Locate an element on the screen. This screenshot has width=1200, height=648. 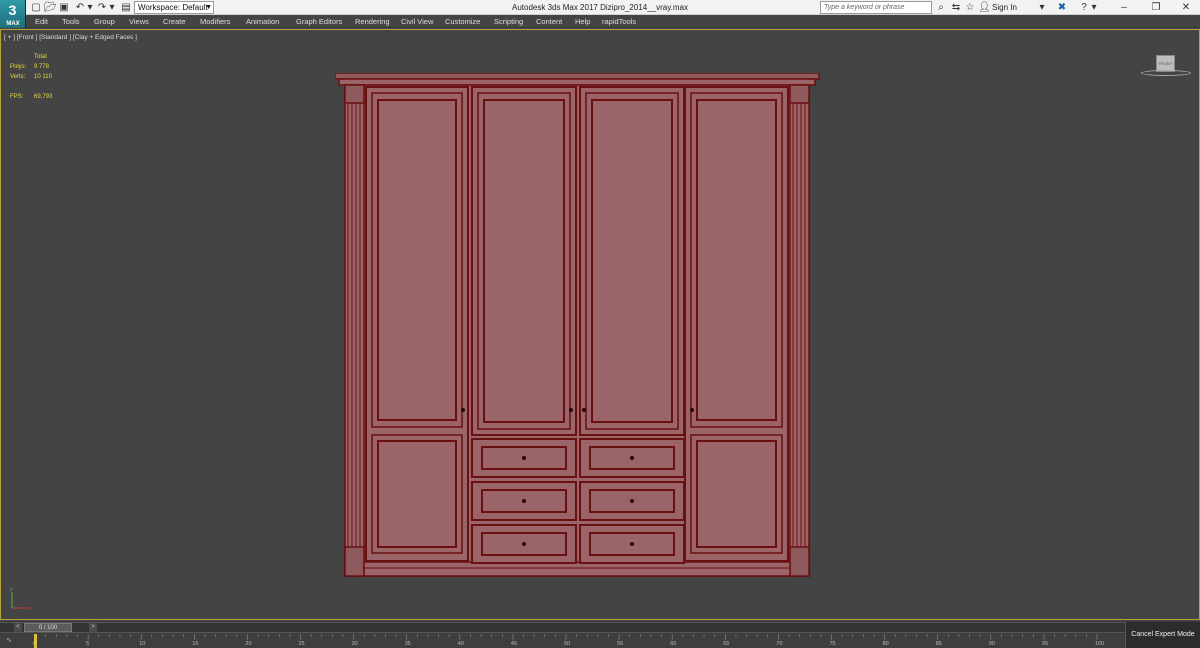
menu-views: Views is located at coordinates (139, 21).